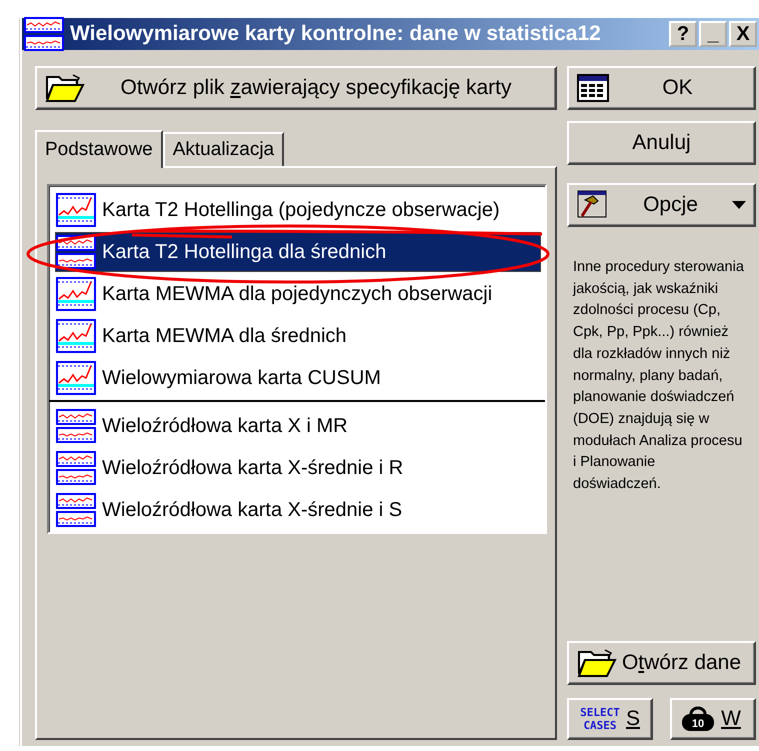 Image resolution: width=759 pixels, height=751 pixels. Describe the element at coordinates (298, 510) in the screenshot. I see `list-item: Wieloźródłowa karta X-średnie i S` at that location.